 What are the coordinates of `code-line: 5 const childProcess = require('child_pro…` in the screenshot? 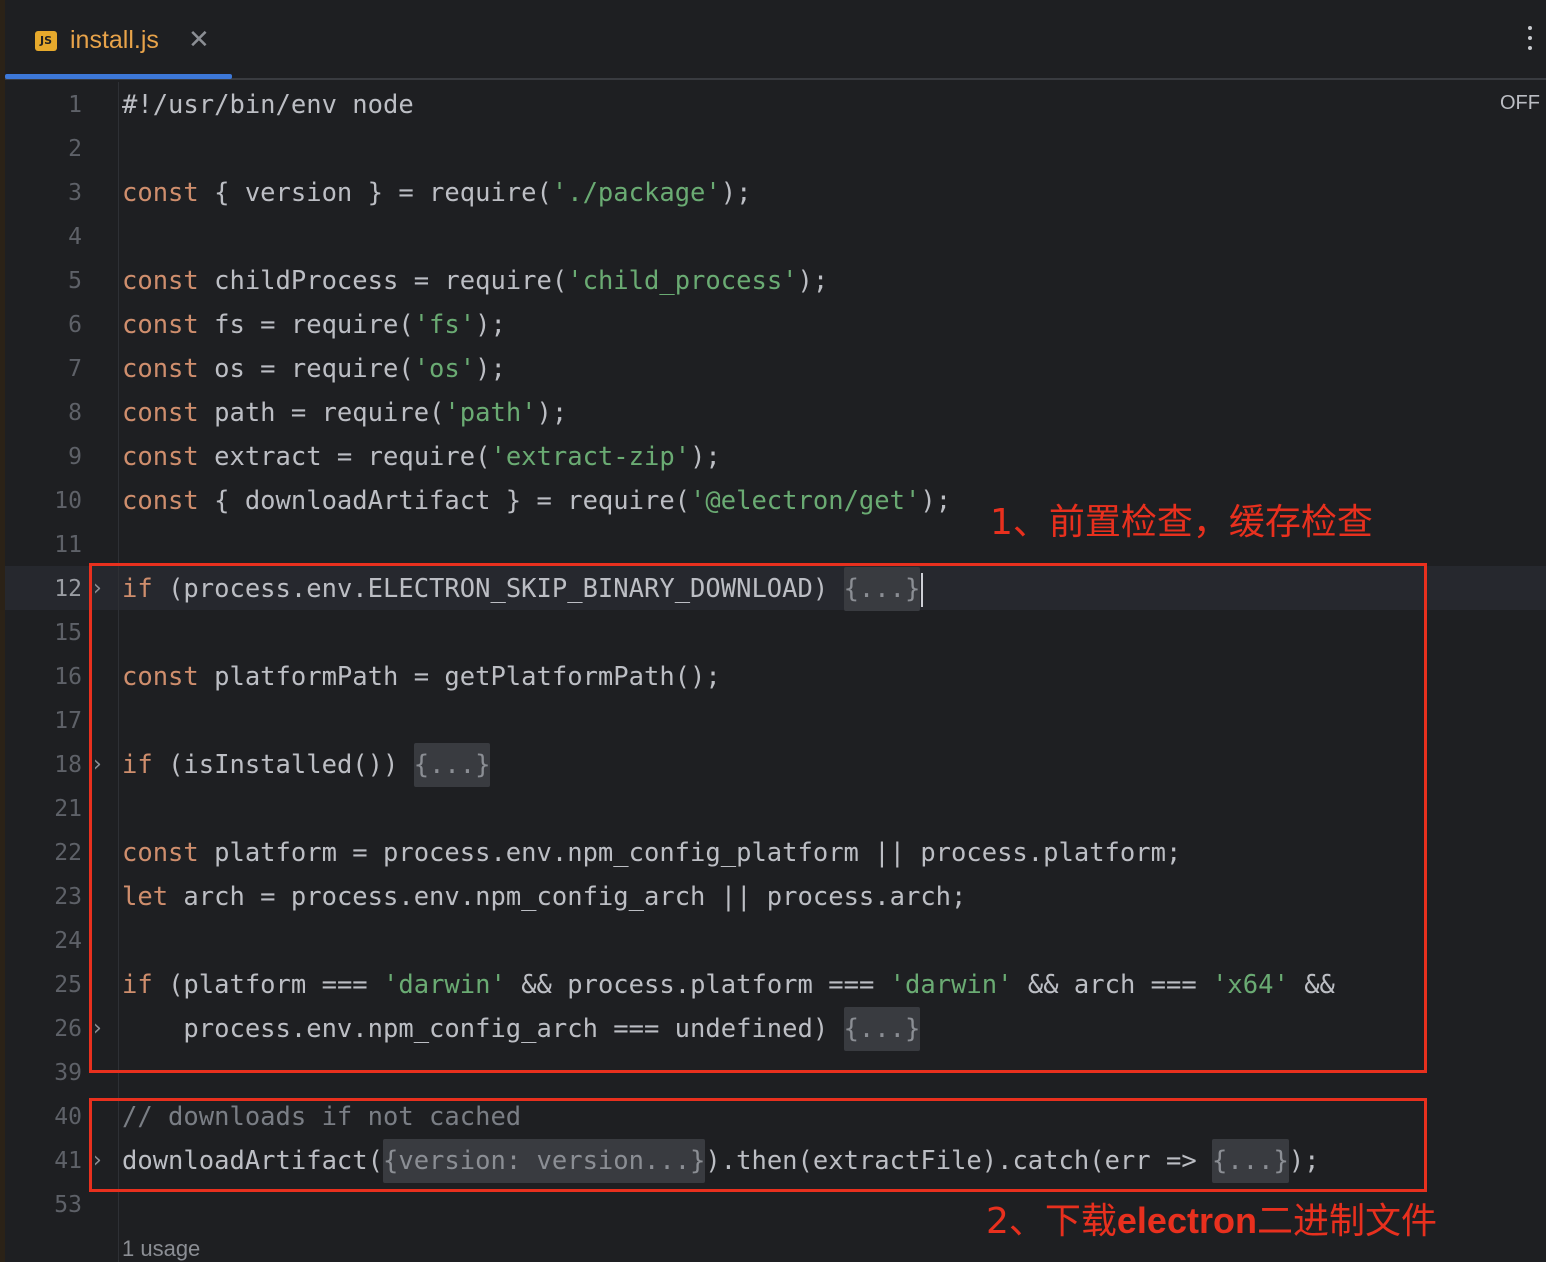 It's located at (775, 281).